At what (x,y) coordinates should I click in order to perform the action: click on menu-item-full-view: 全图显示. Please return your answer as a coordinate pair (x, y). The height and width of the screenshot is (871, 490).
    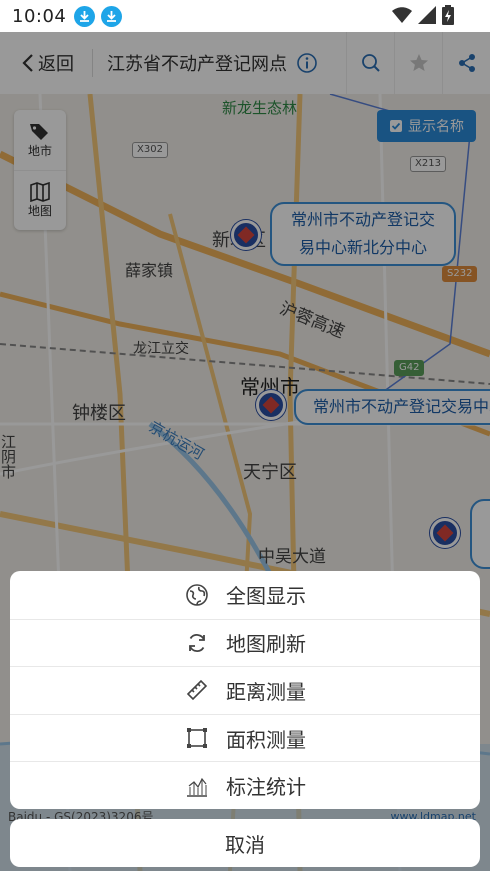
    Looking at the image, I should click on (245, 595).